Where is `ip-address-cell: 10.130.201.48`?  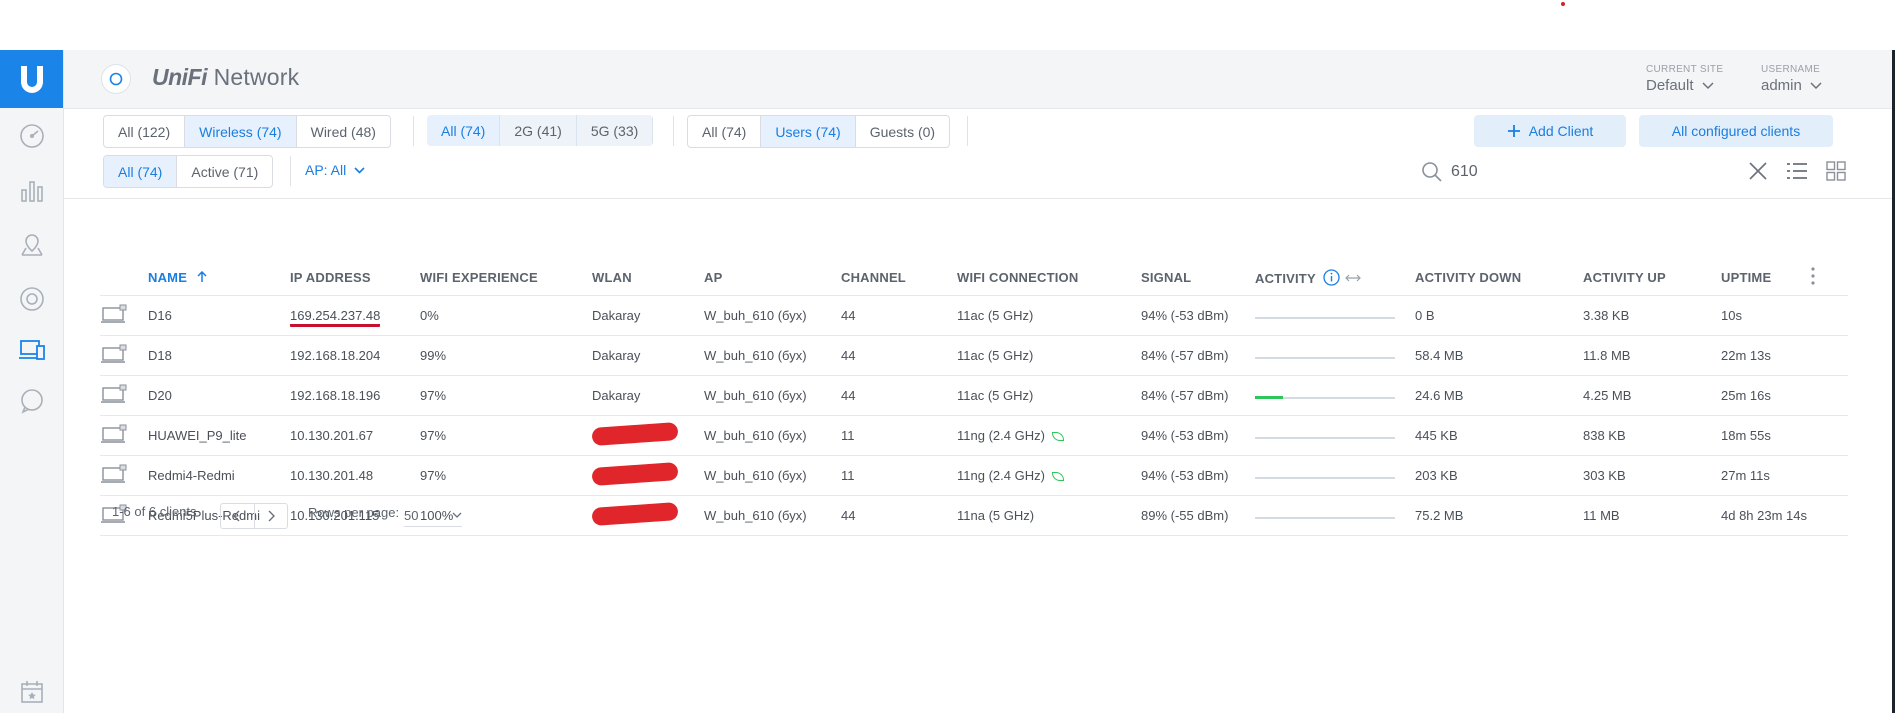
ip-address-cell: 10.130.201.48 is located at coordinates (355, 475).